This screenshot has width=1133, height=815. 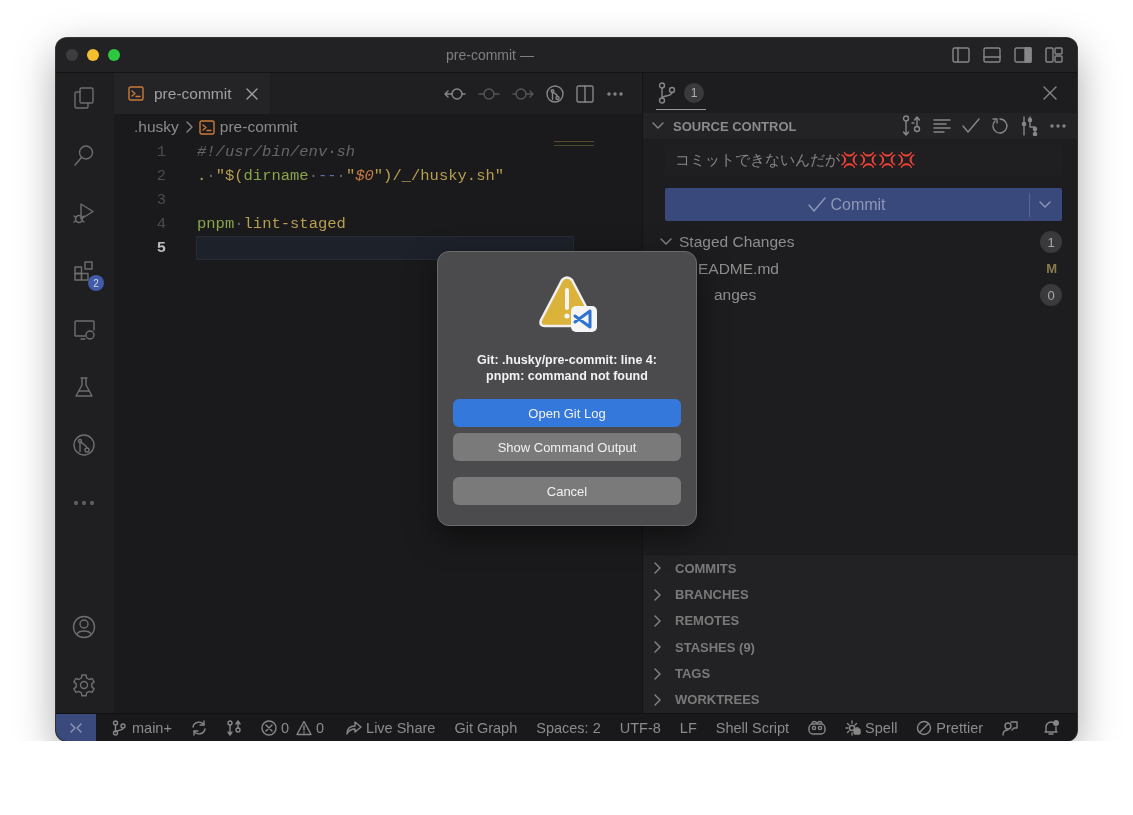 I want to click on commit-button: Commit, so click(x=863, y=204).